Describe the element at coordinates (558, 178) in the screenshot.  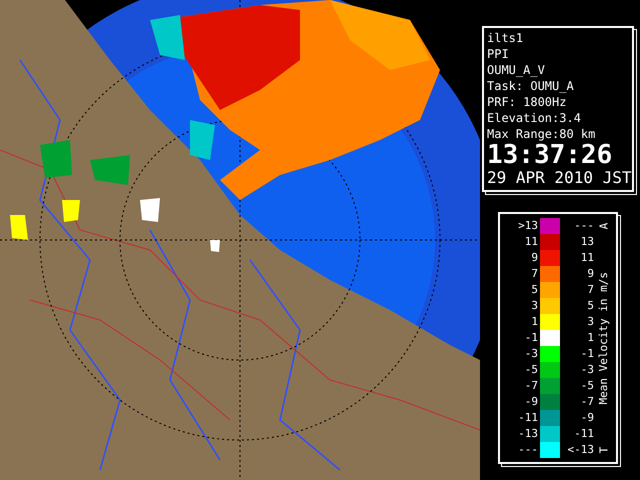
I see `date-text: 29 APR 2010 JST` at that location.